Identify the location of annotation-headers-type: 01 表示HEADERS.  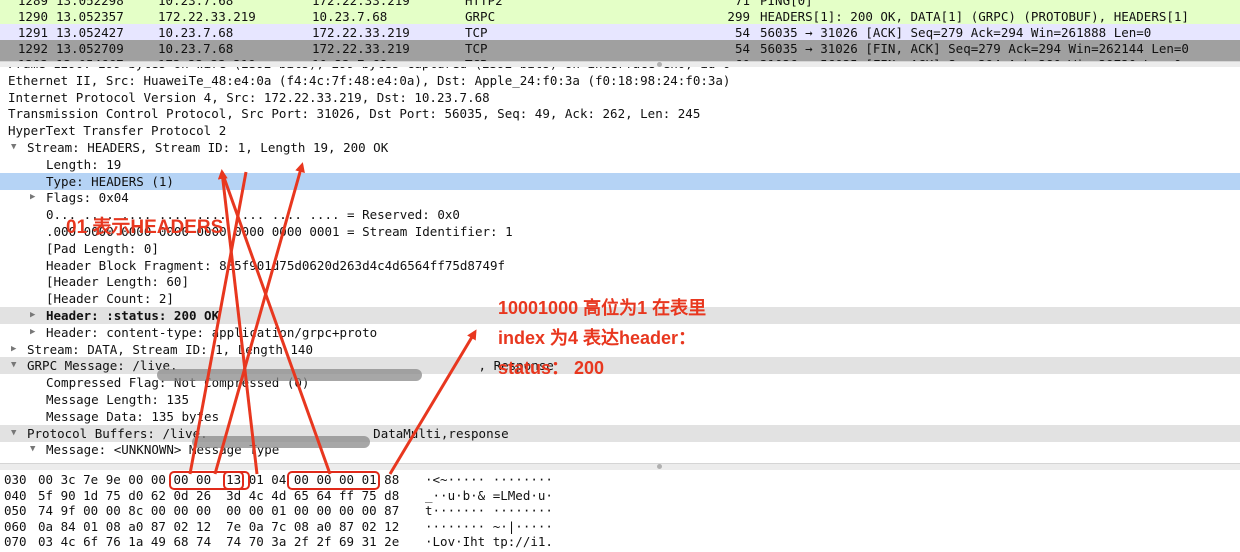
(145, 227).